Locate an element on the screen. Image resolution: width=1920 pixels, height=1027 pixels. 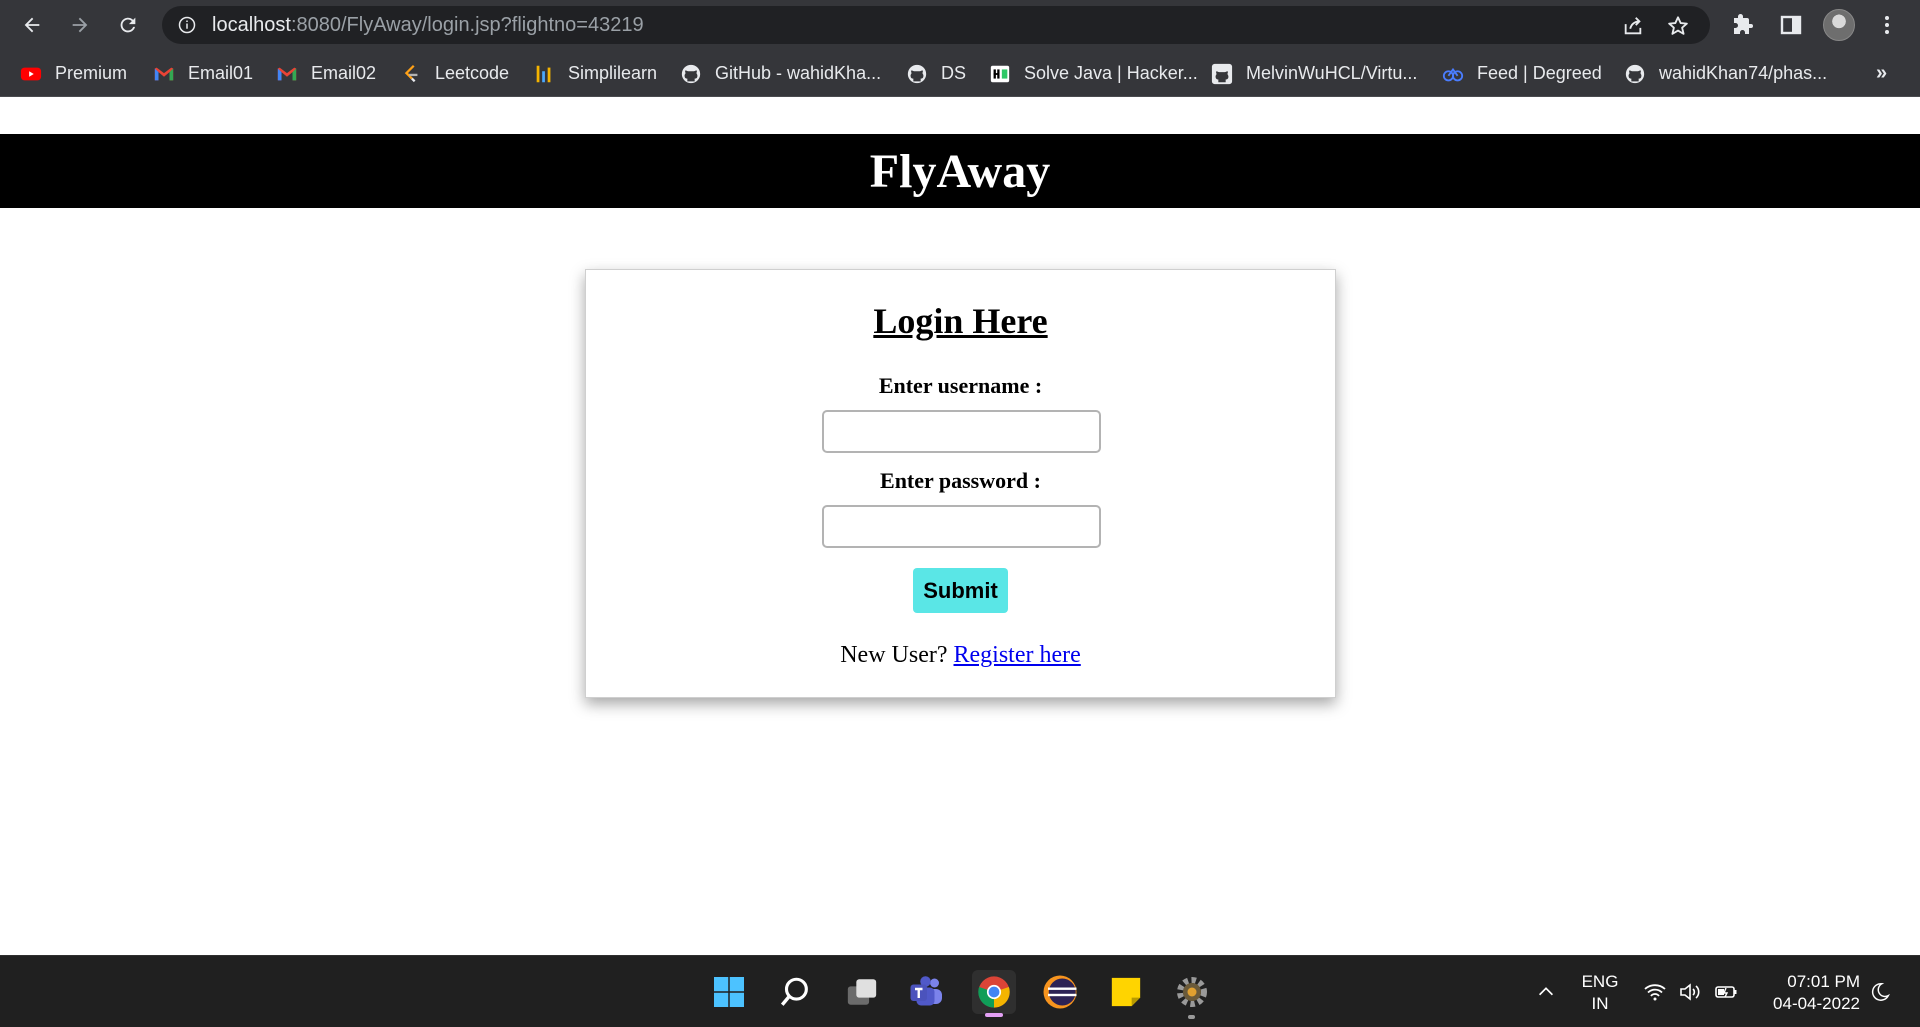
start-icon is located at coordinates (729, 992).